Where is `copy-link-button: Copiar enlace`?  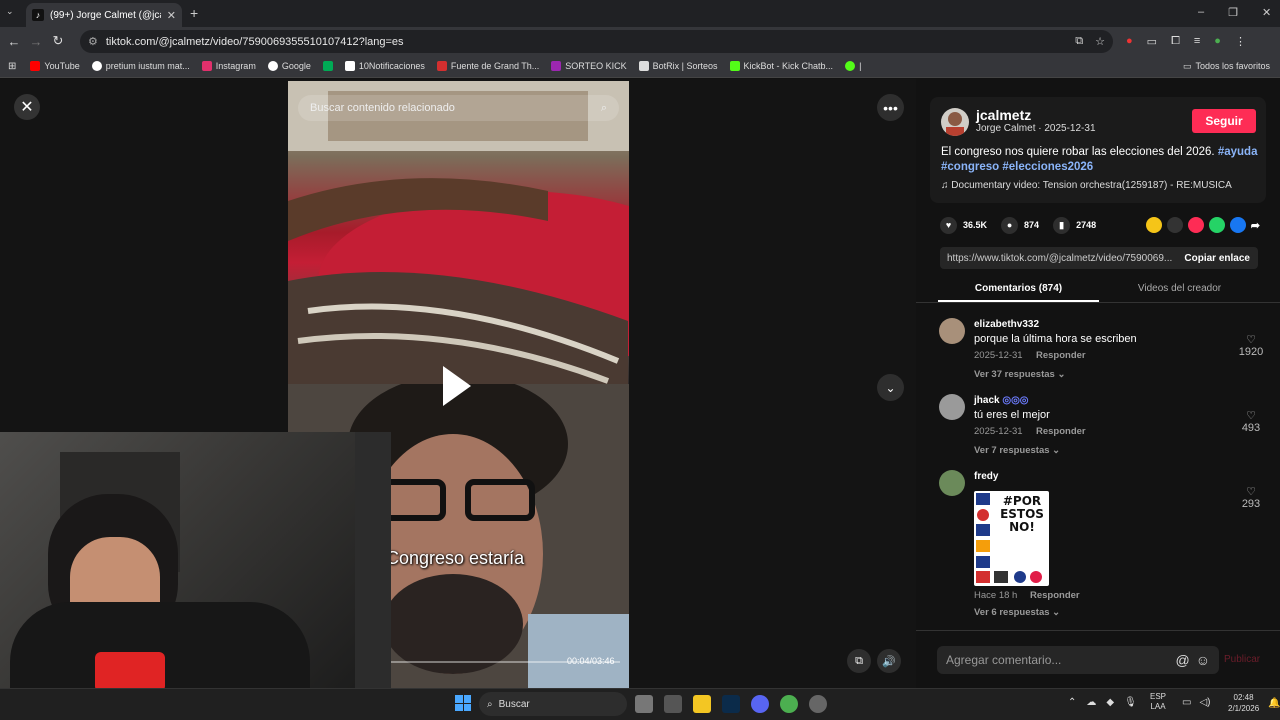 copy-link-button: Copiar enlace is located at coordinates (1217, 258).